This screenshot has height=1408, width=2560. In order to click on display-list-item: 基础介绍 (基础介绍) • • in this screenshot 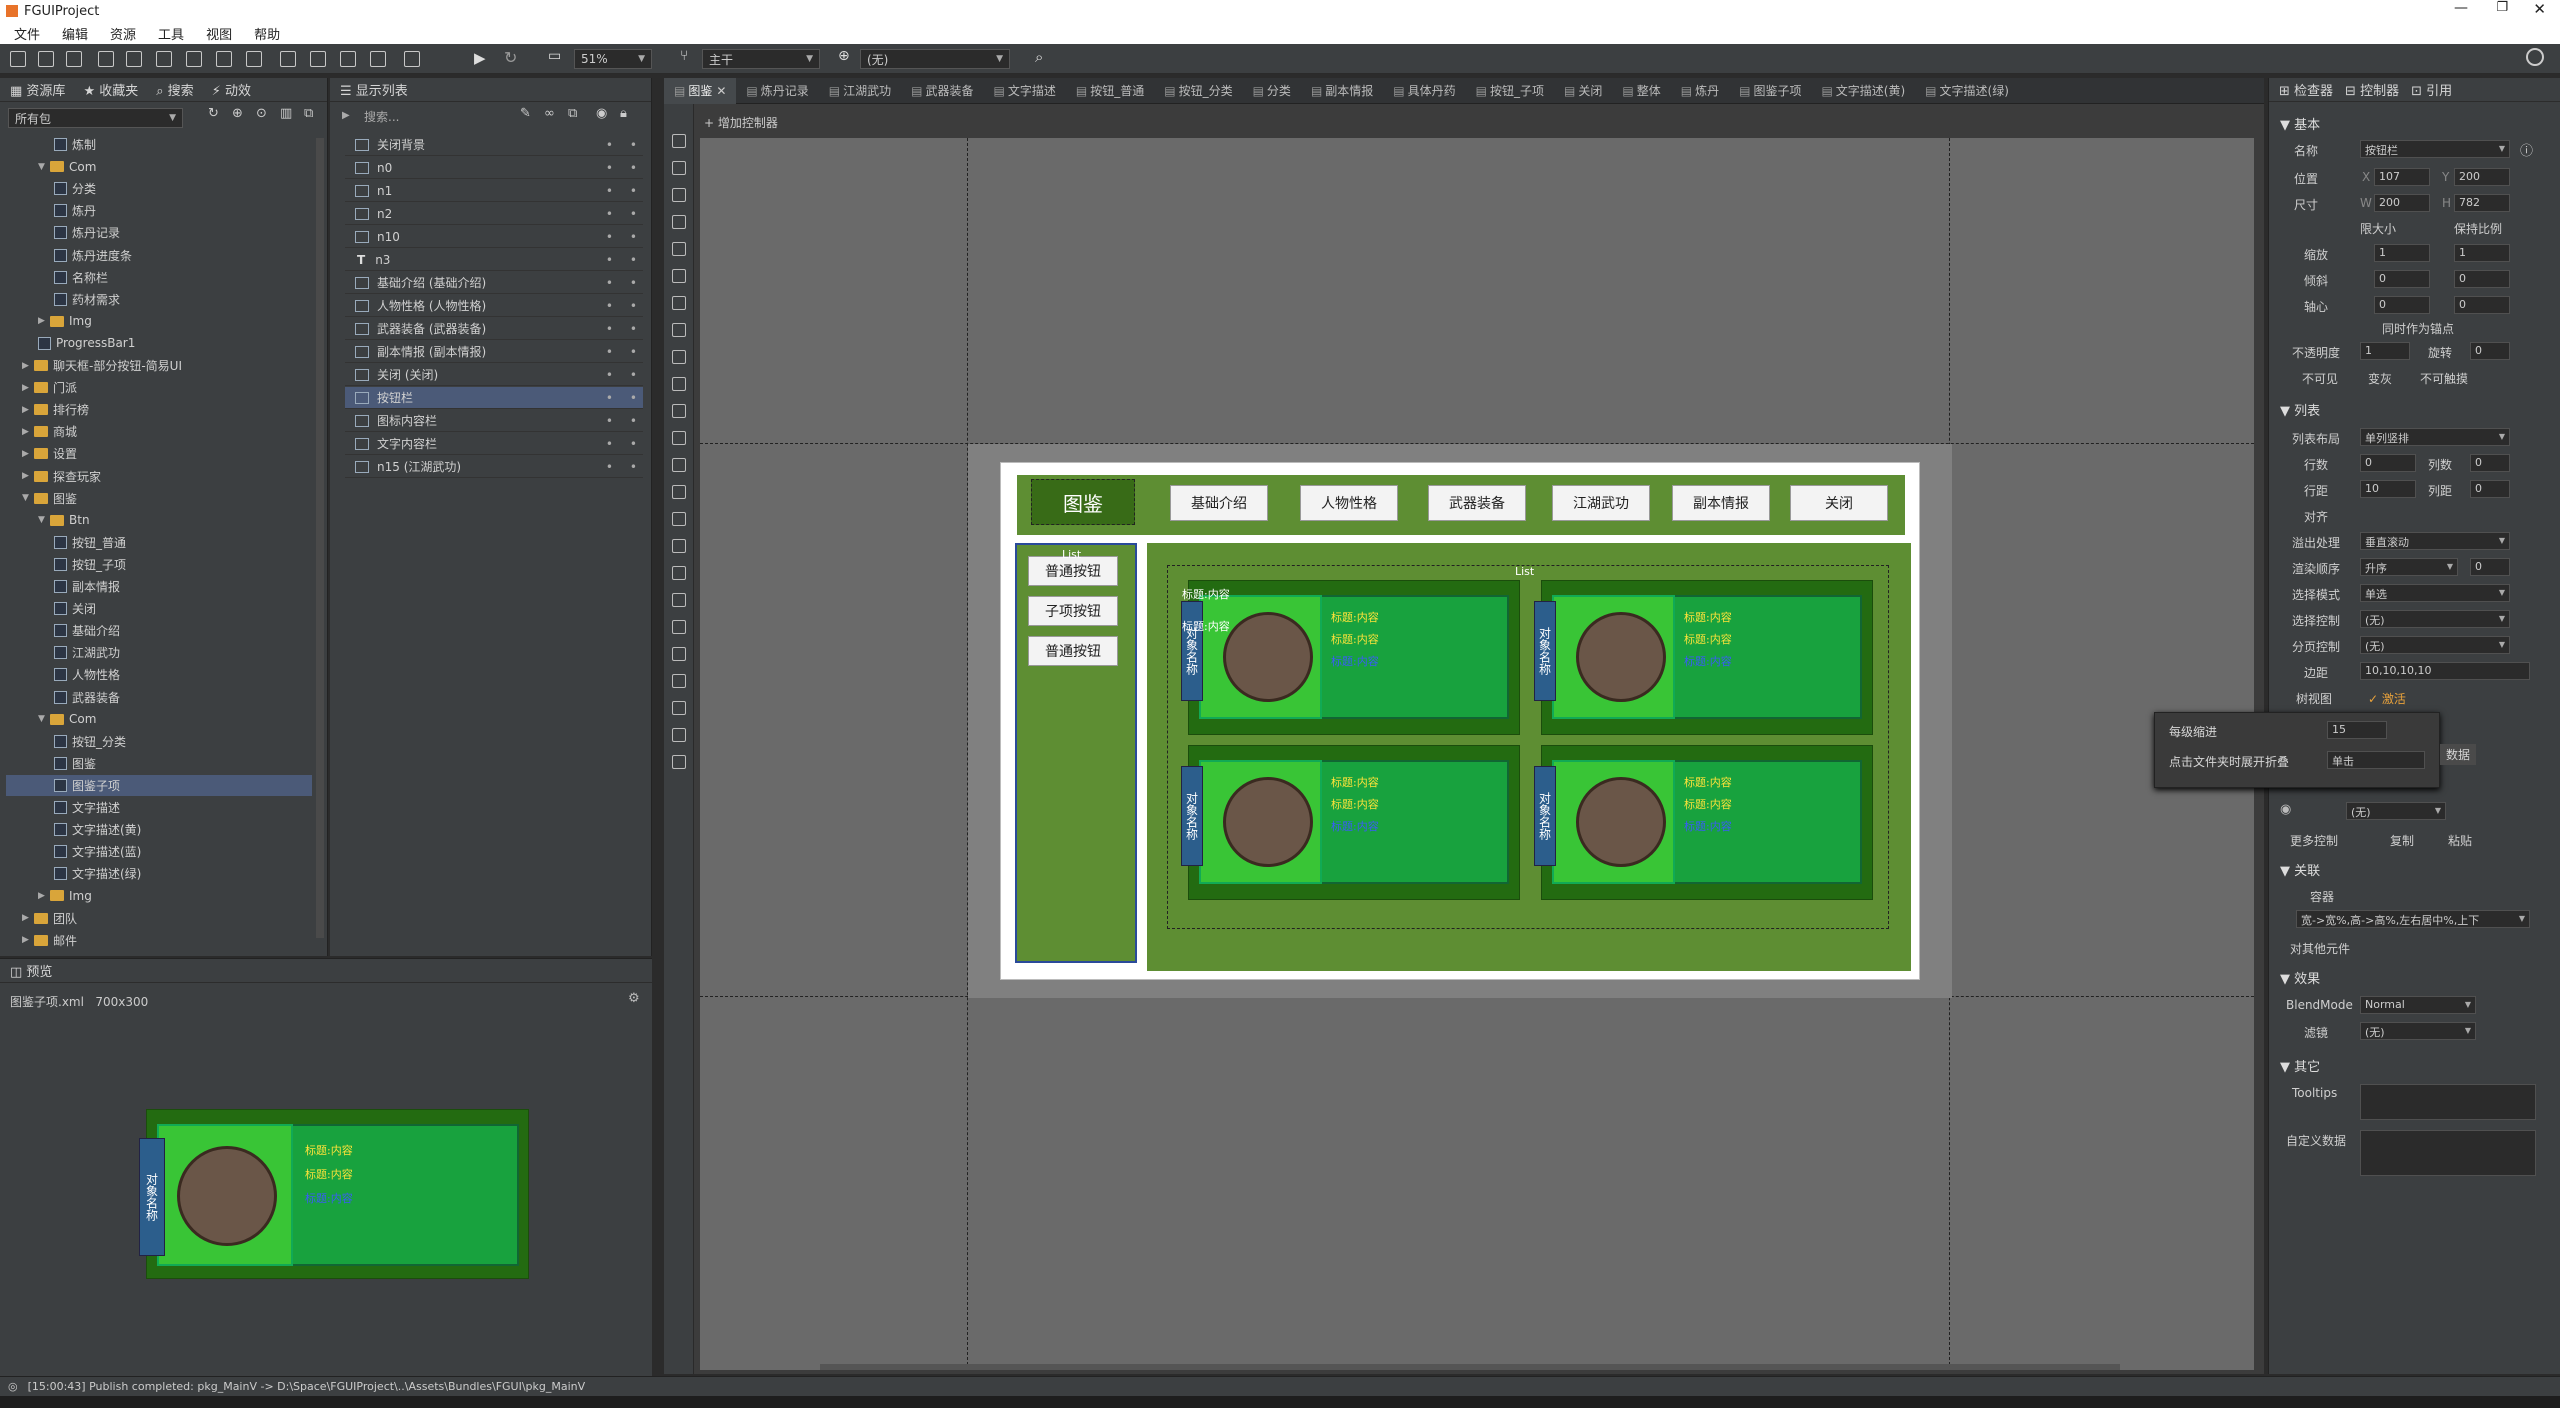, I will do `click(494, 283)`.